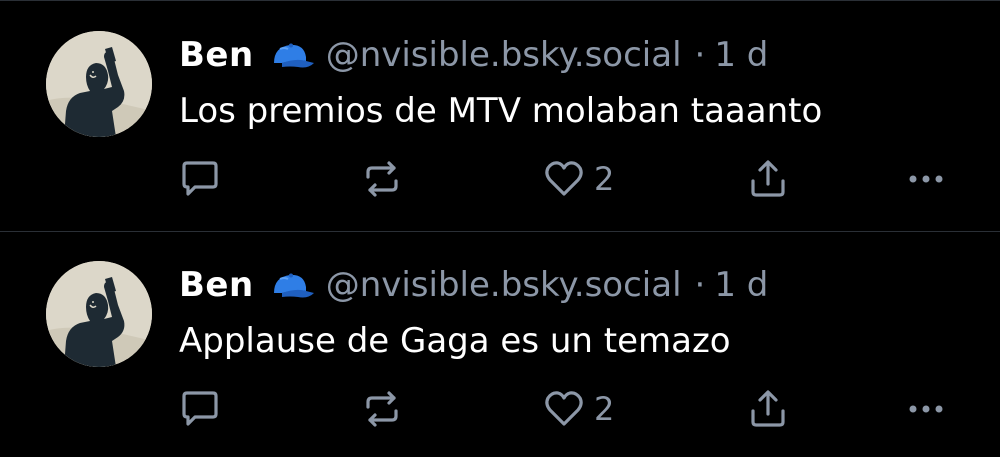 Image resolution: width=1000 pixels, height=457 pixels. Describe the element at coordinates (455, 341) in the screenshot. I see `post-text: Applause de Gaga es un temazo` at that location.